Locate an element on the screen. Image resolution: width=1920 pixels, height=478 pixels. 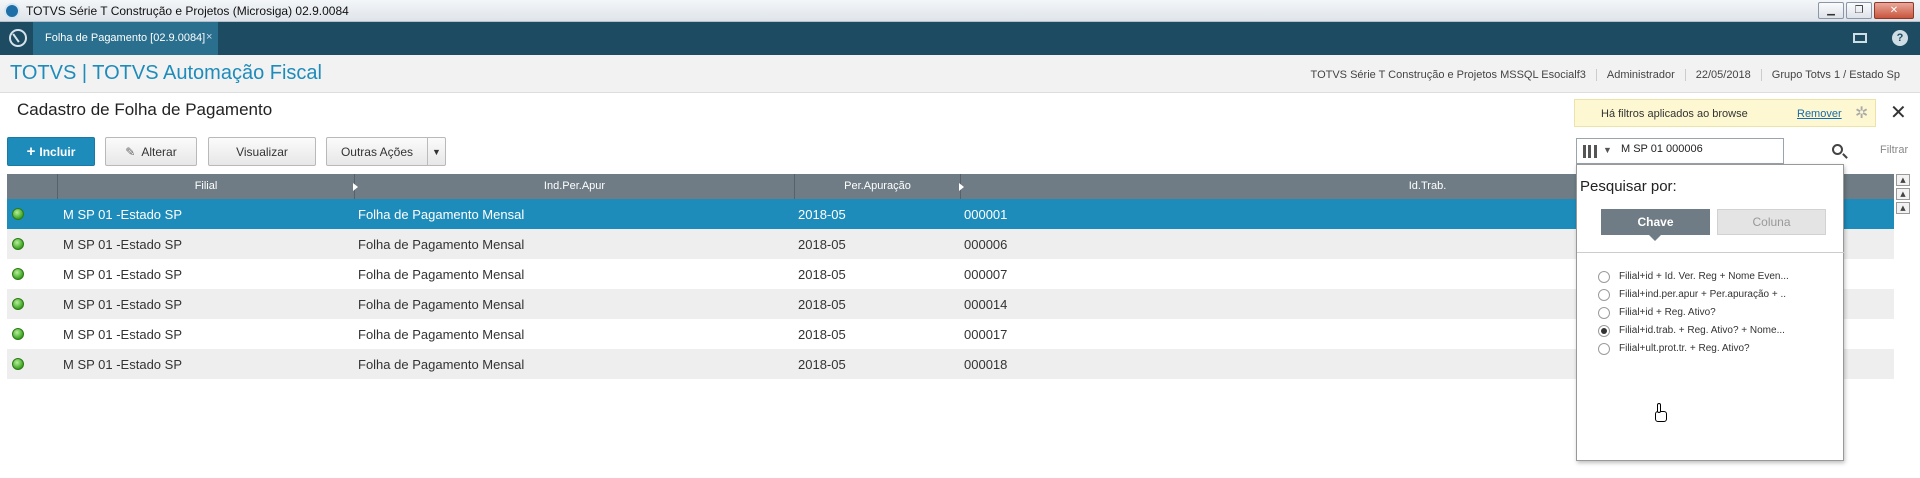
pencil-icon: ✎ is located at coordinates (130, 151).